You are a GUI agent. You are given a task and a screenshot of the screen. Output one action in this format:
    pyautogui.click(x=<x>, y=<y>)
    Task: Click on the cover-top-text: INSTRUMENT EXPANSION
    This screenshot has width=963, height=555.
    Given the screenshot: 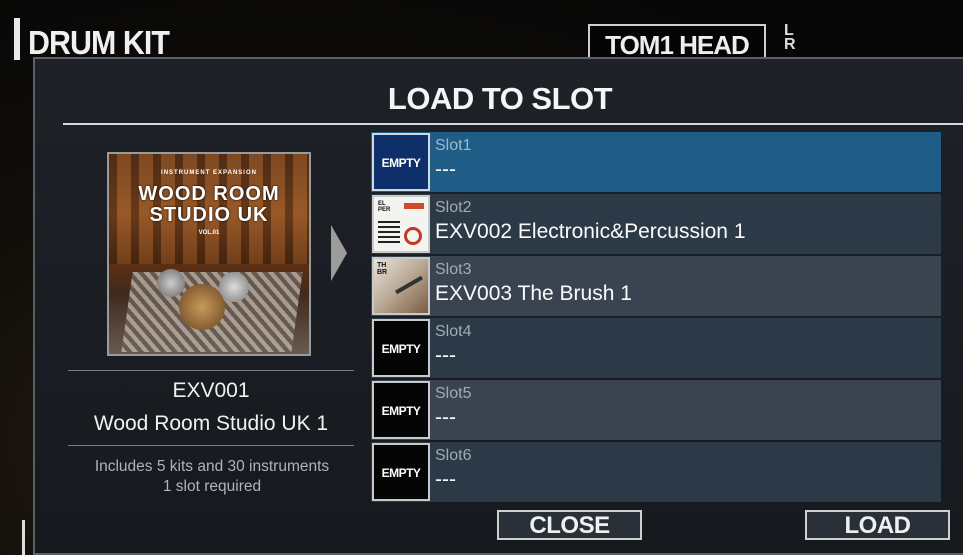 What is the action you would take?
    pyautogui.click(x=209, y=173)
    